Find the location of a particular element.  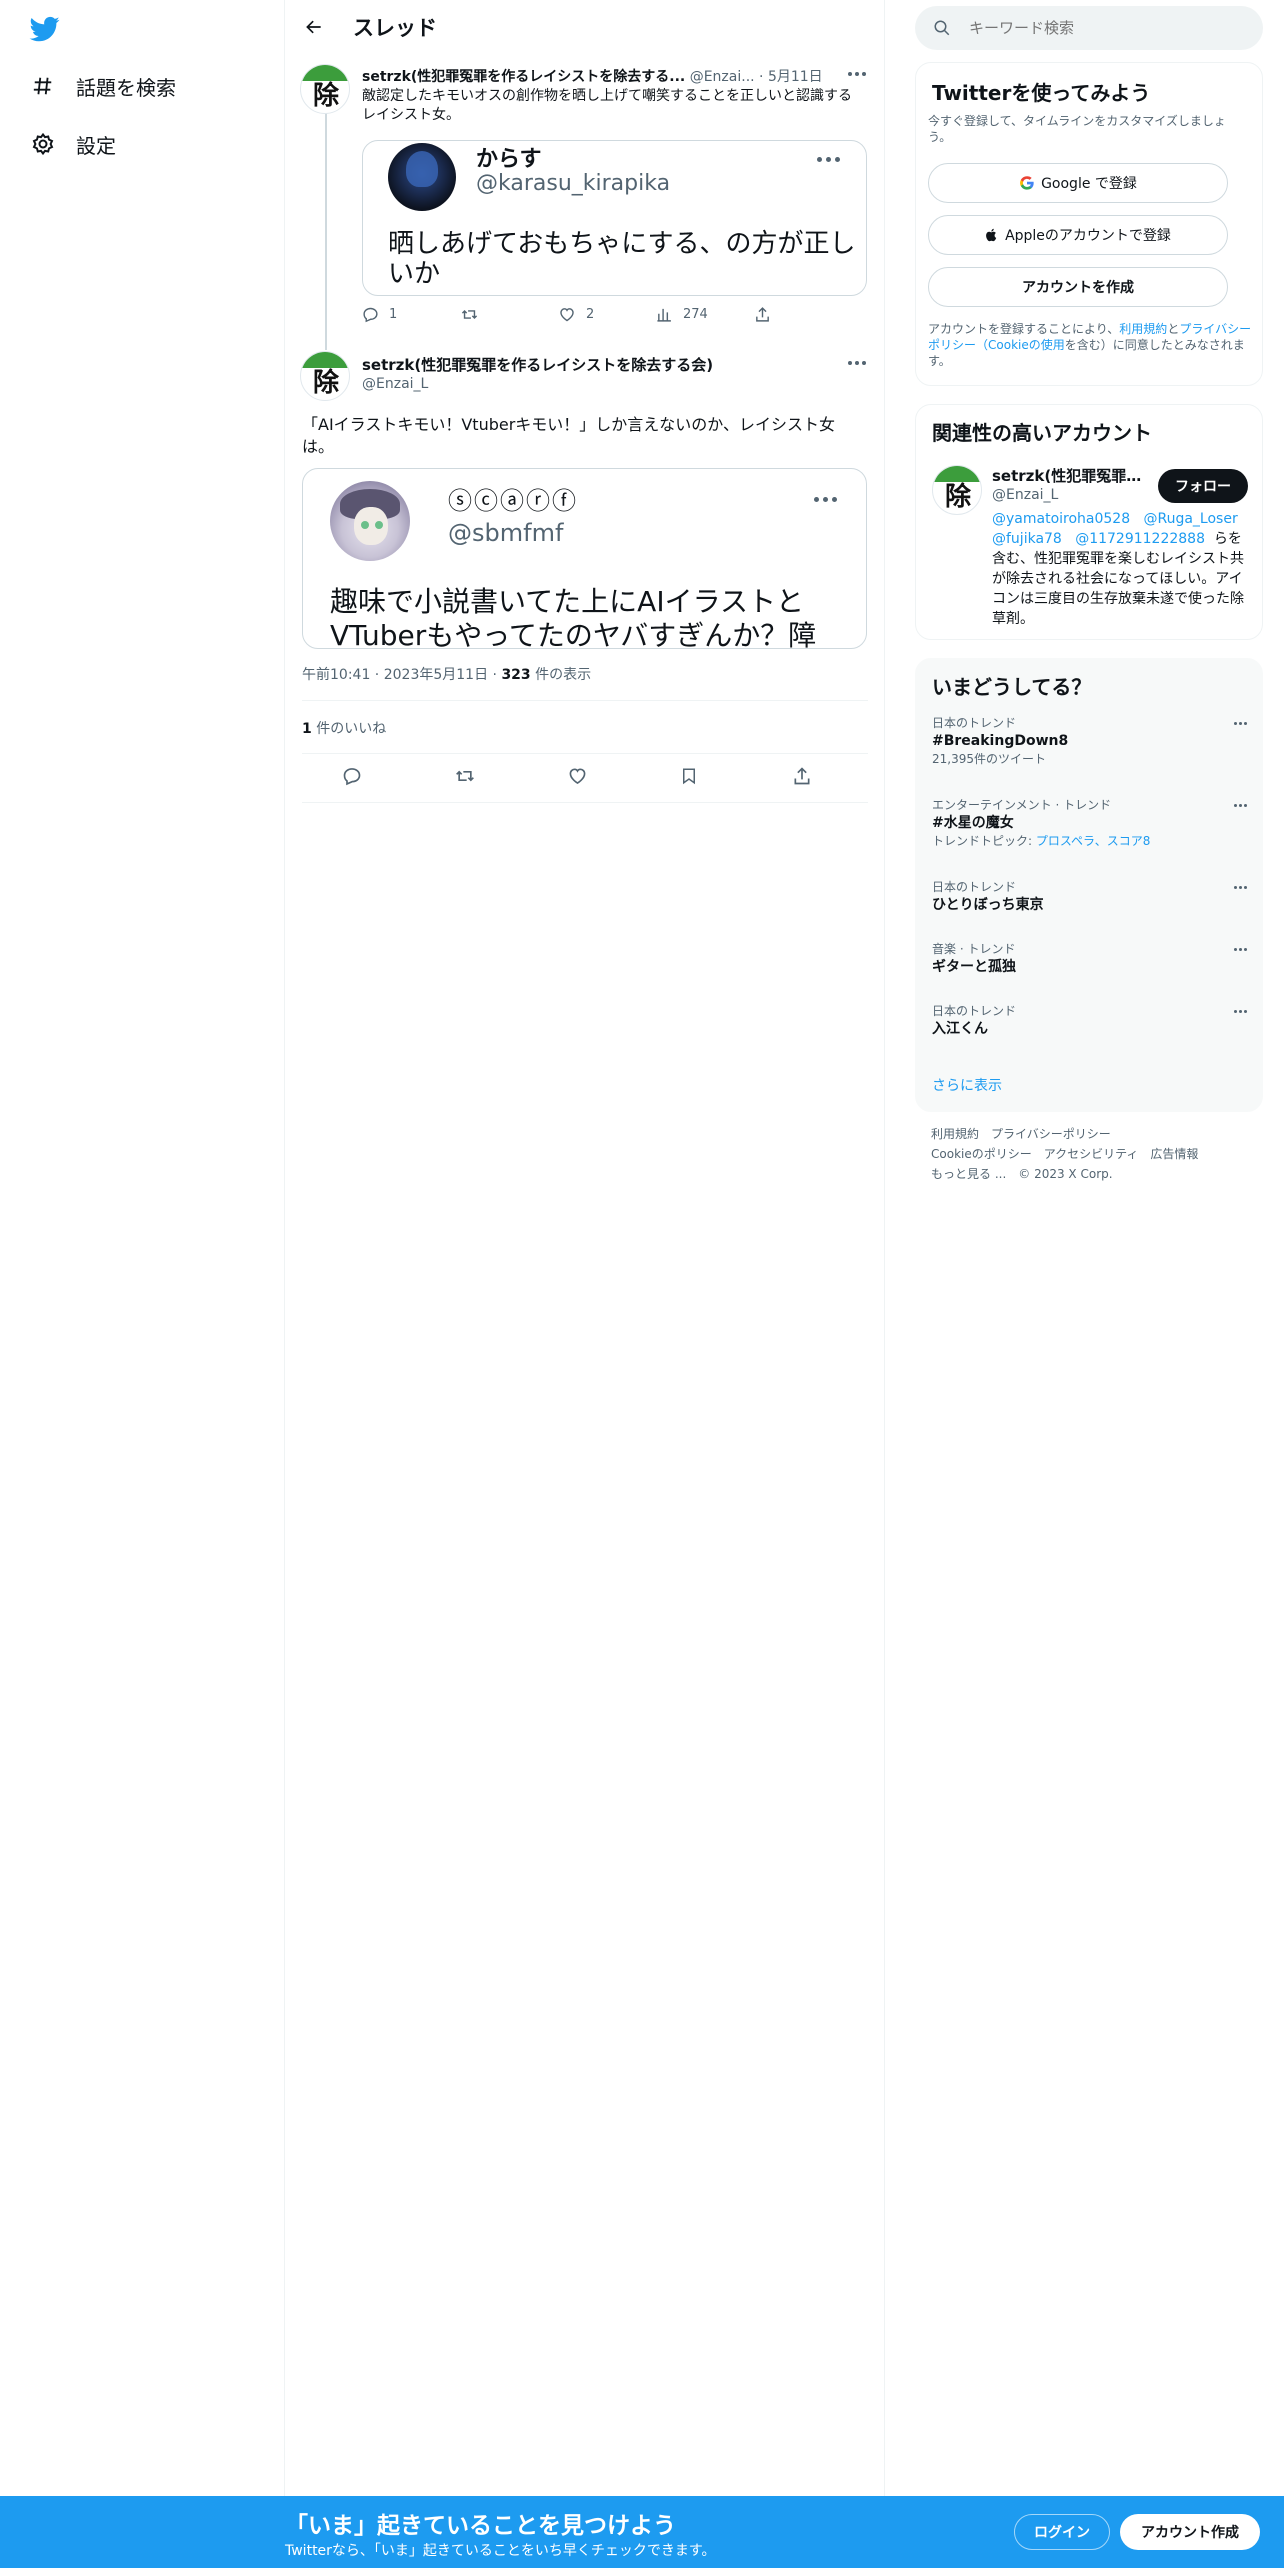

like-button is located at coordinates (582, 776).